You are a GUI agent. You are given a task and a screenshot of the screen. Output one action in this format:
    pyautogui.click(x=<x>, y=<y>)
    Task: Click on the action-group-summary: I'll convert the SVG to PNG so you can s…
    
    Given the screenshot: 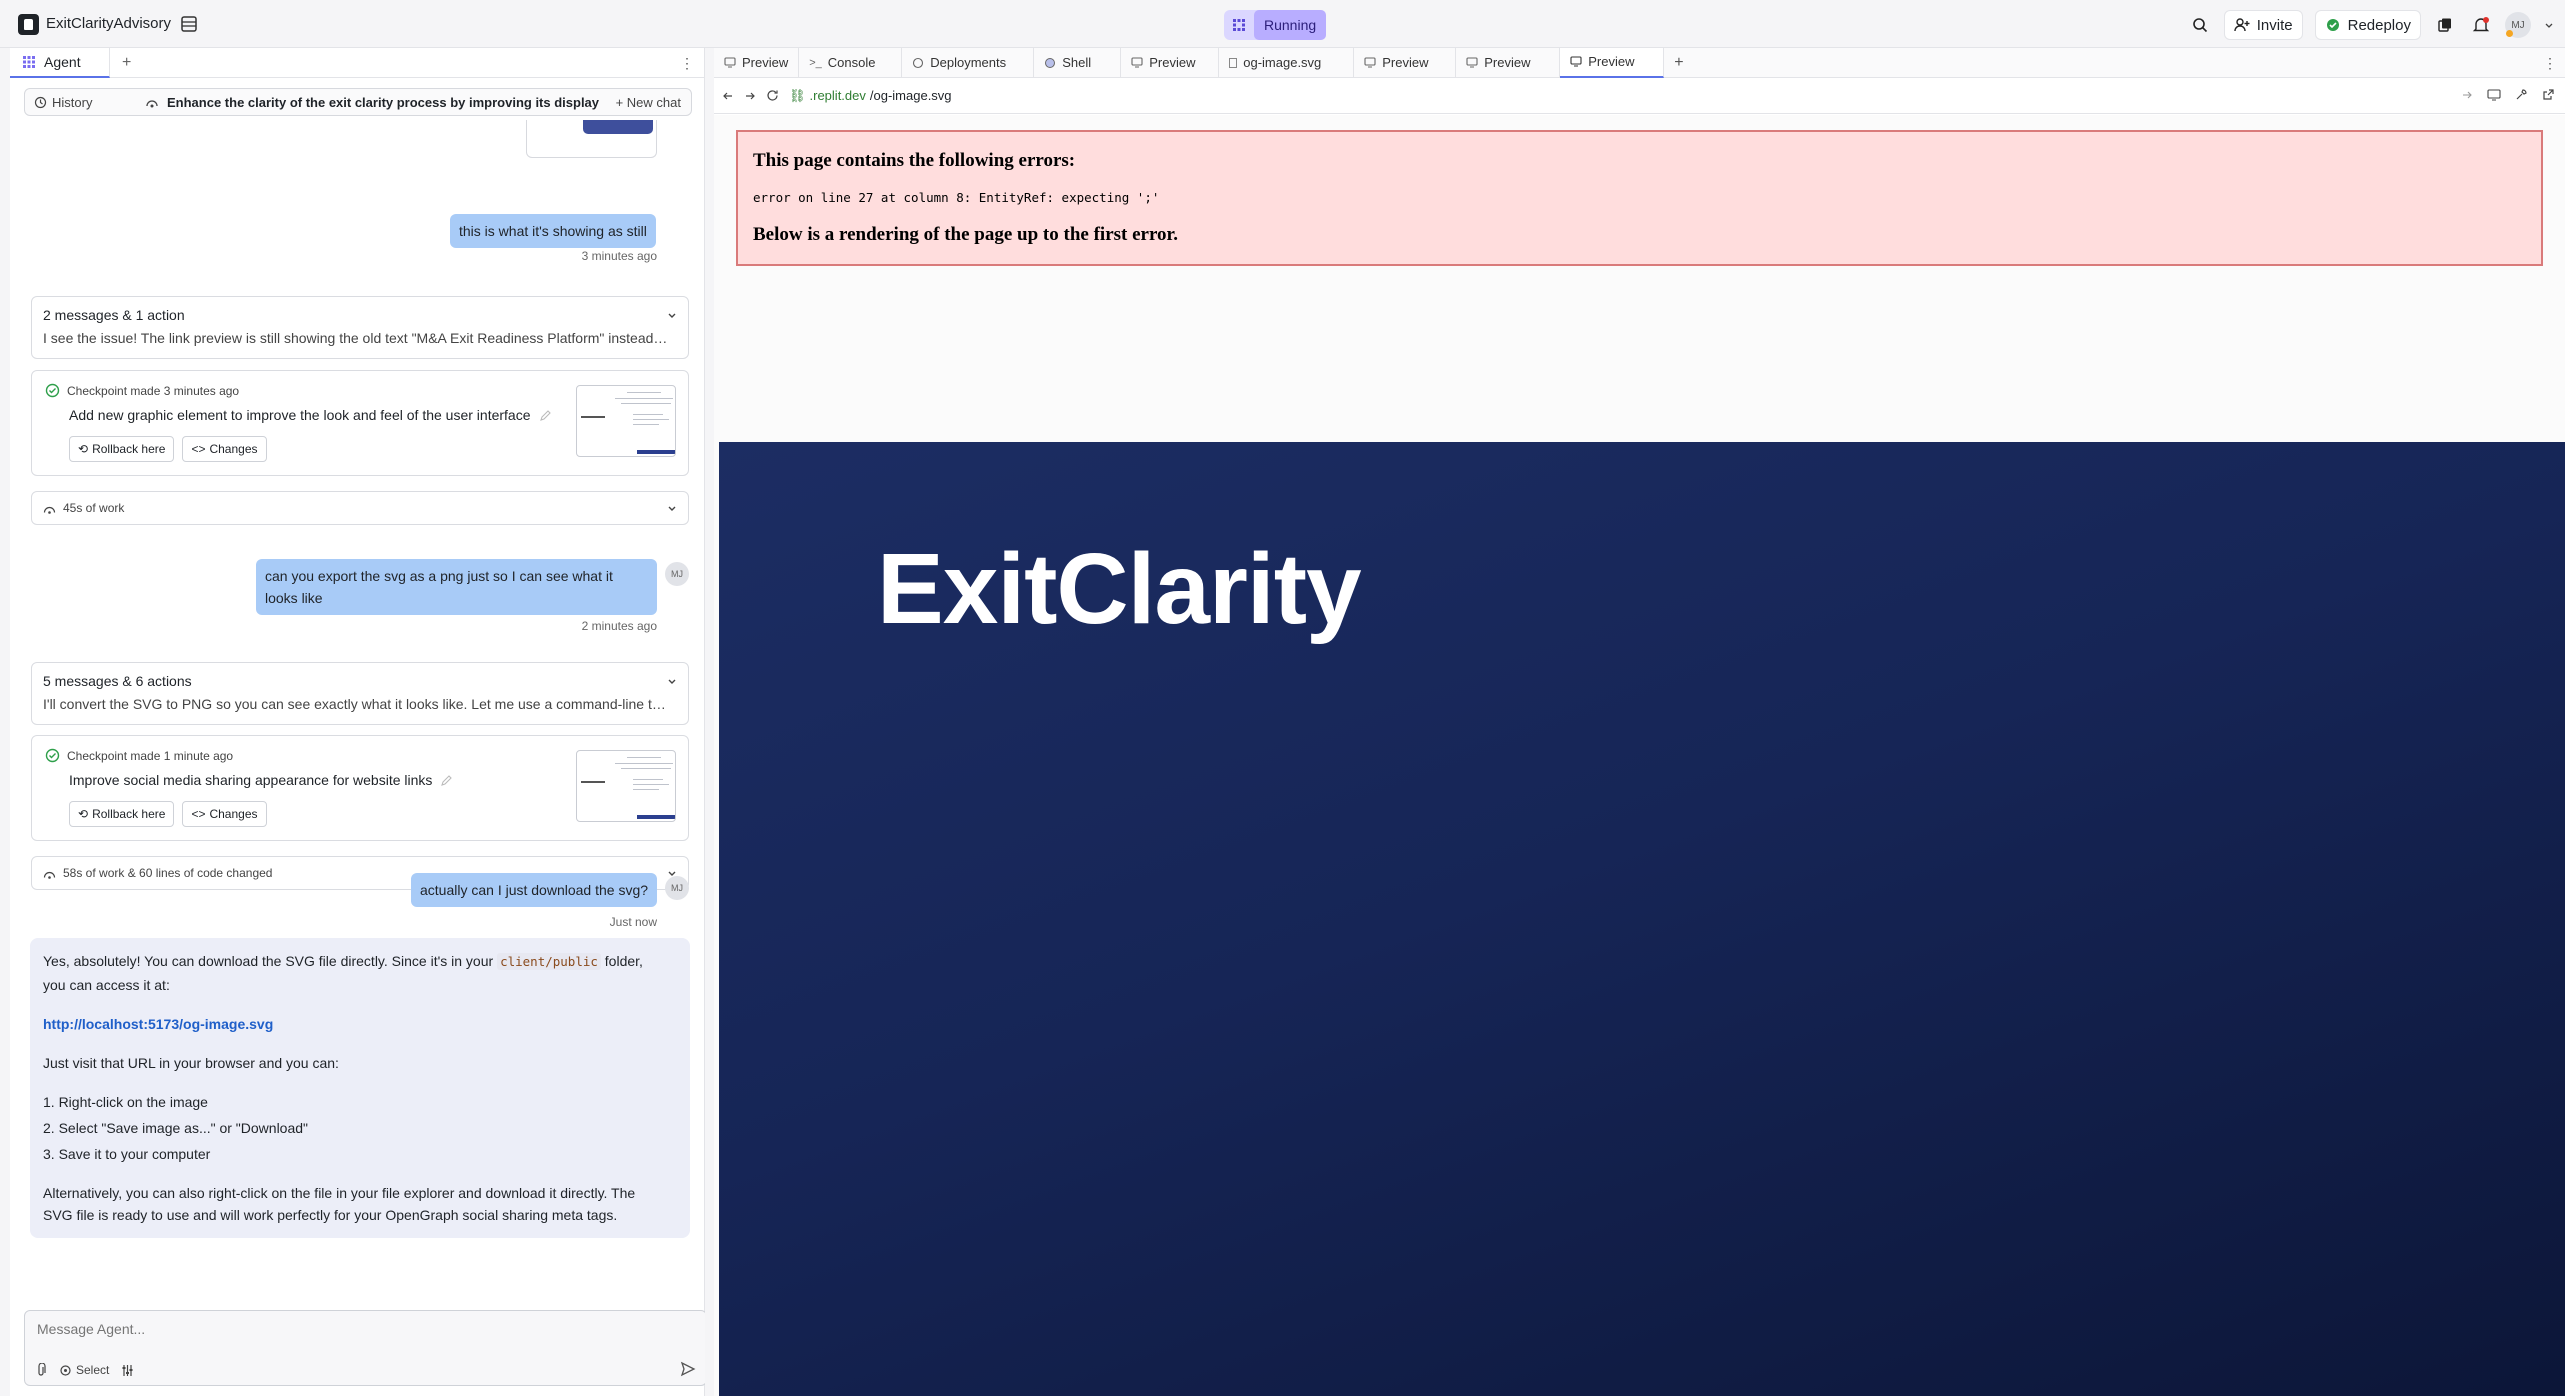 What is the action you would take?
    pyautogui.click(x=355, y=704)
    